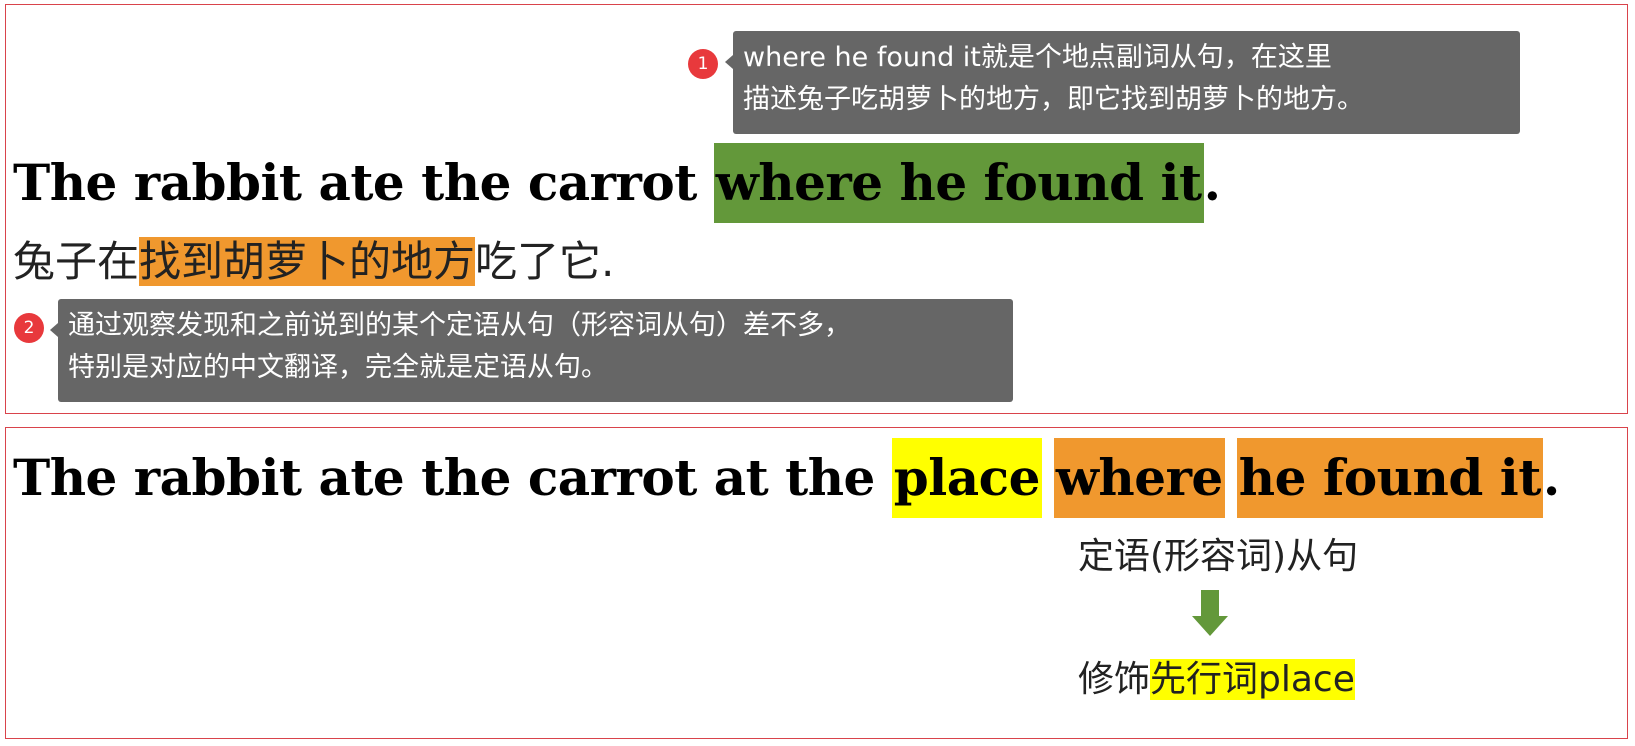 The height and width of the screenshot is (746, 1635). What do you see at coordinates (958, 183) in the screenshot?
I see `top-sentence-highlight: where he found it` at bounding box center [958, 183].